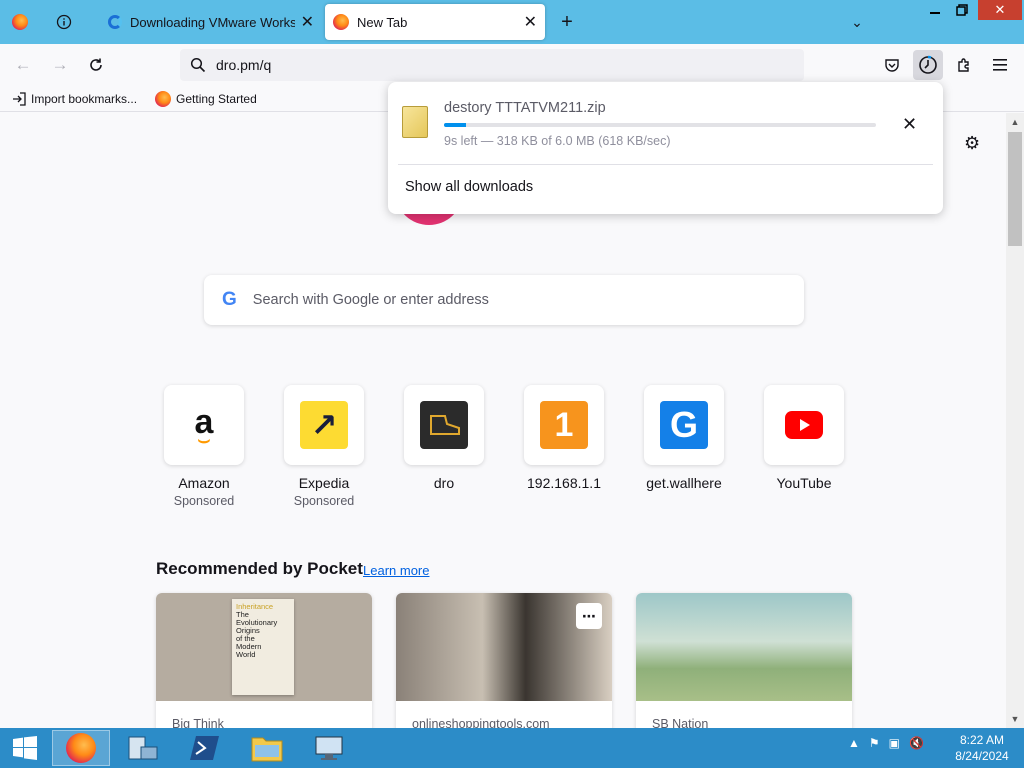  I want to click on top-site-tile: a ⌣, so click(204, 425).